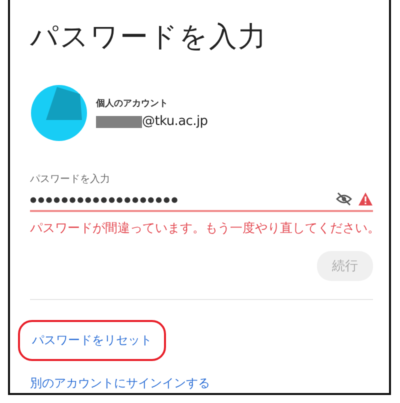 This screenshot has height=403, width=400. I want to click on avatar-icon, so click(59, 113).